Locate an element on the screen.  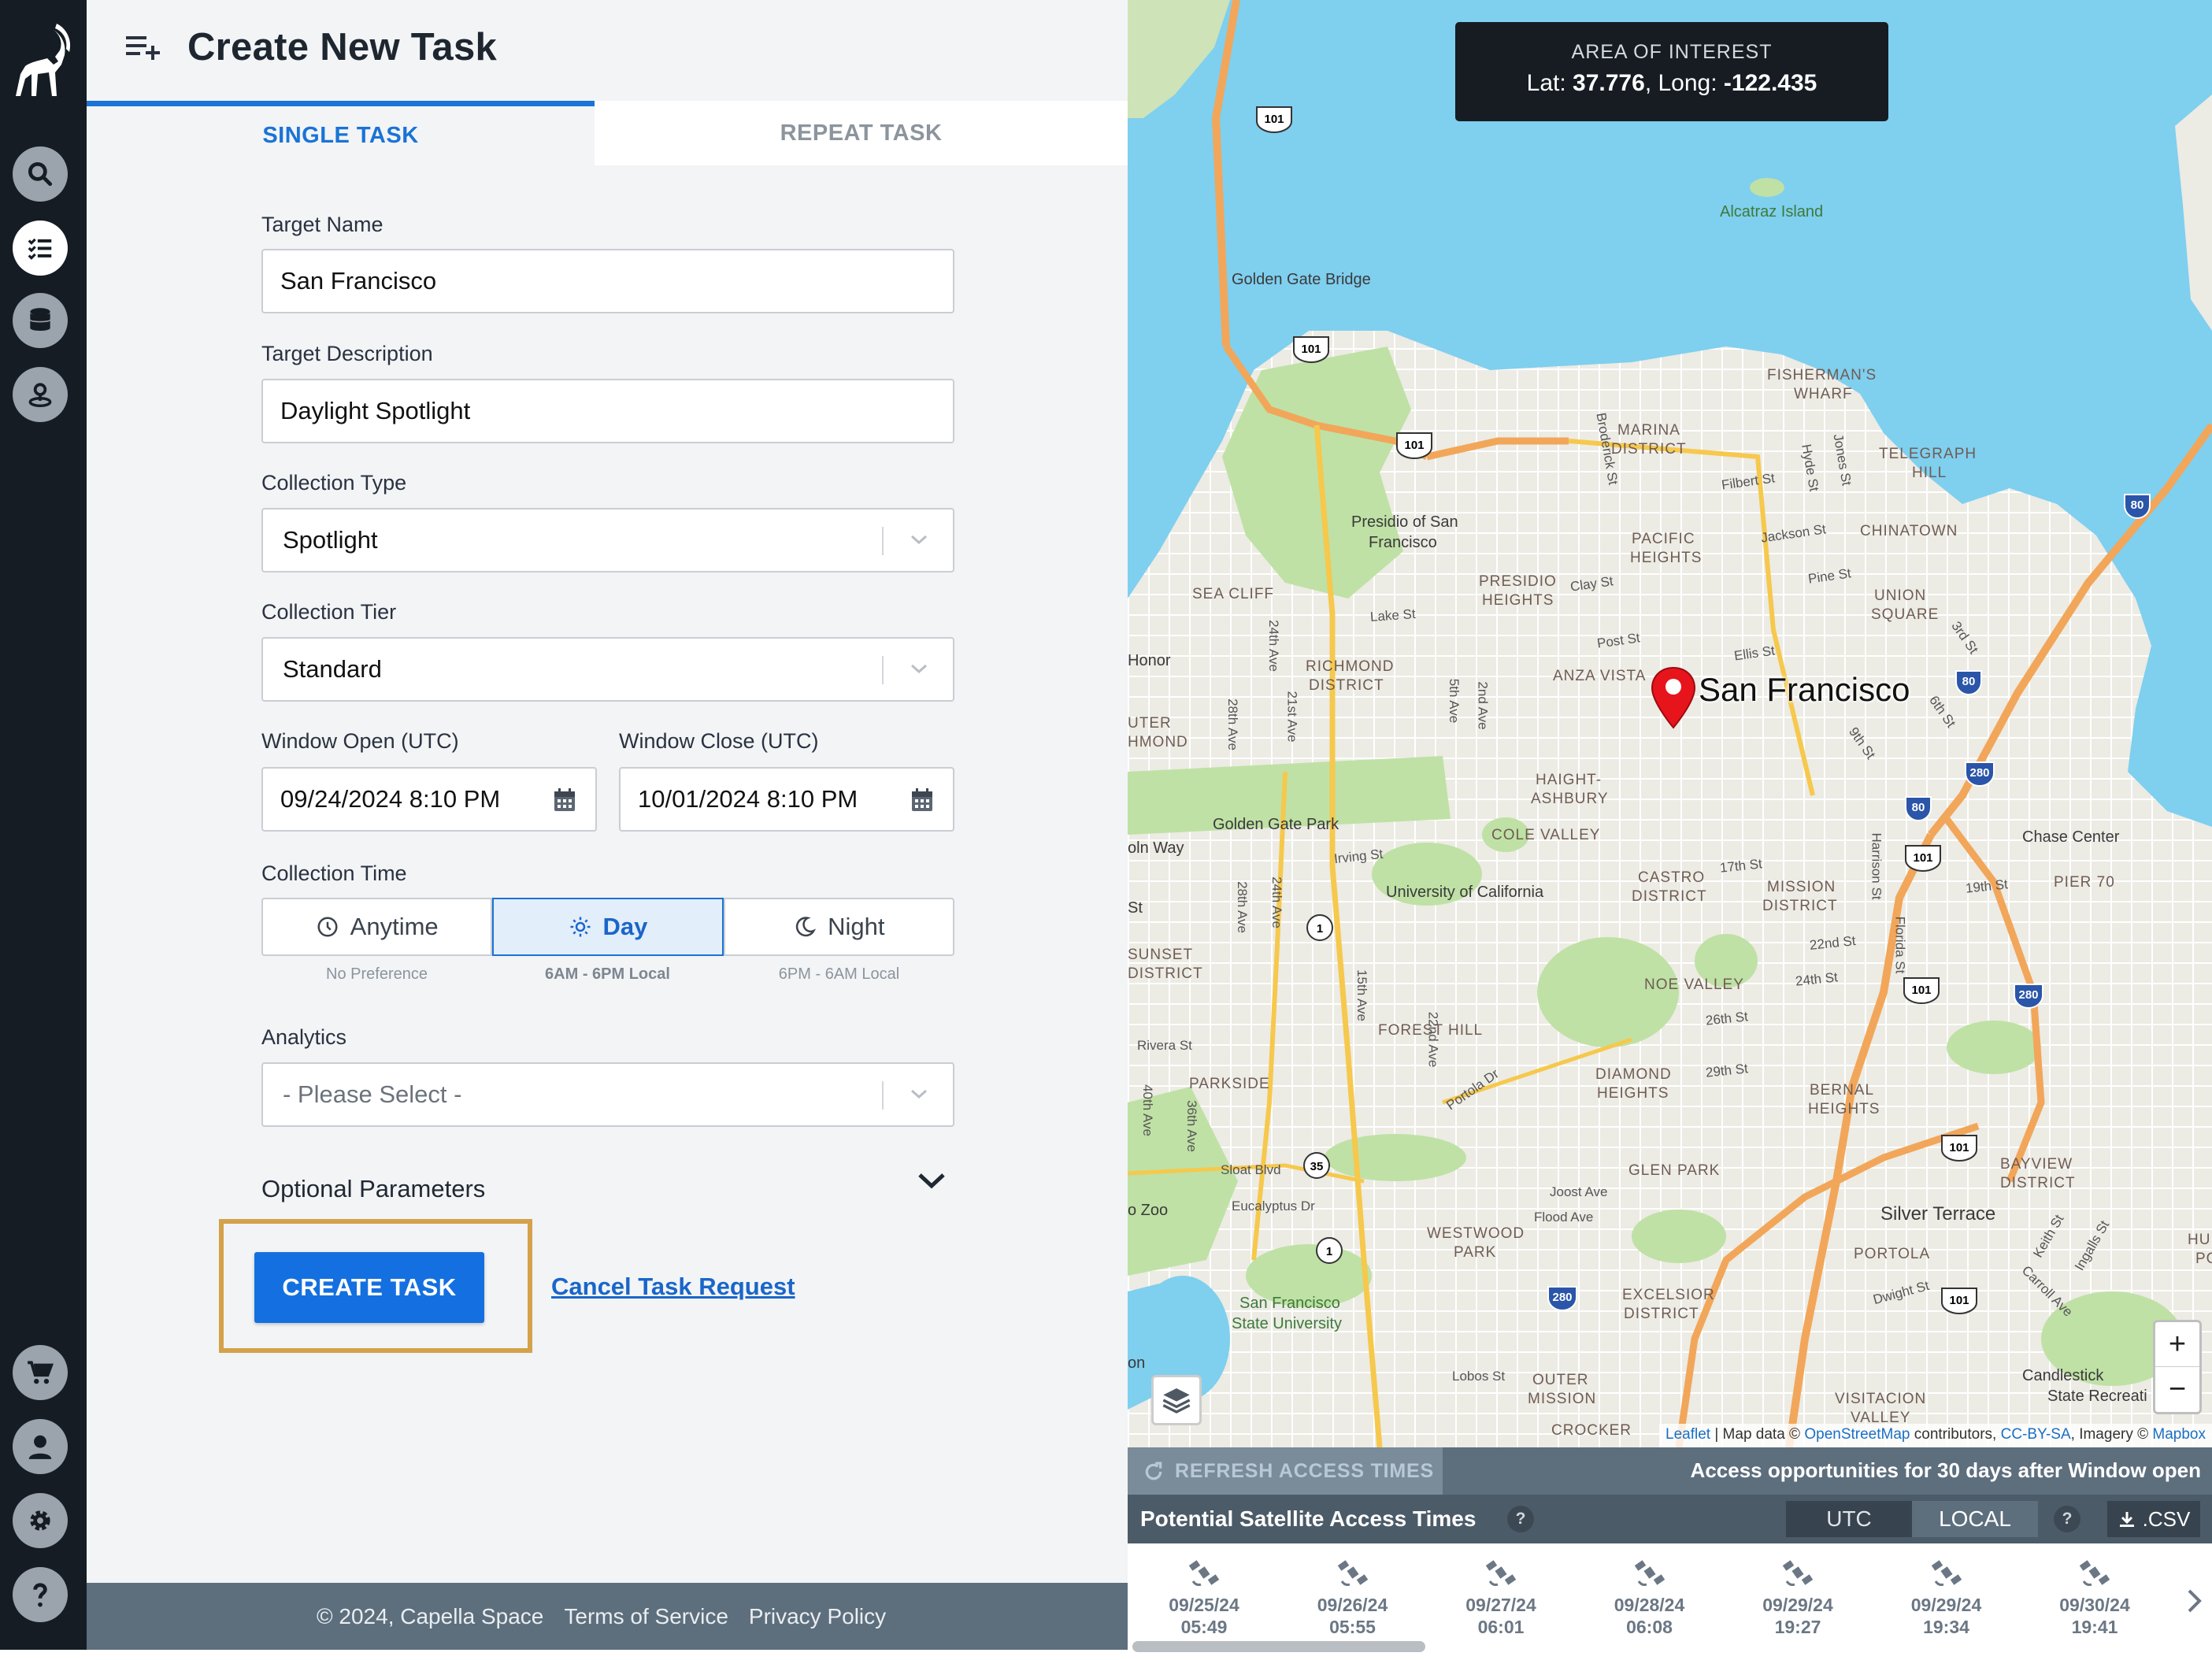
map-label: DIAMOND is located at coordinates (1633, 1074).